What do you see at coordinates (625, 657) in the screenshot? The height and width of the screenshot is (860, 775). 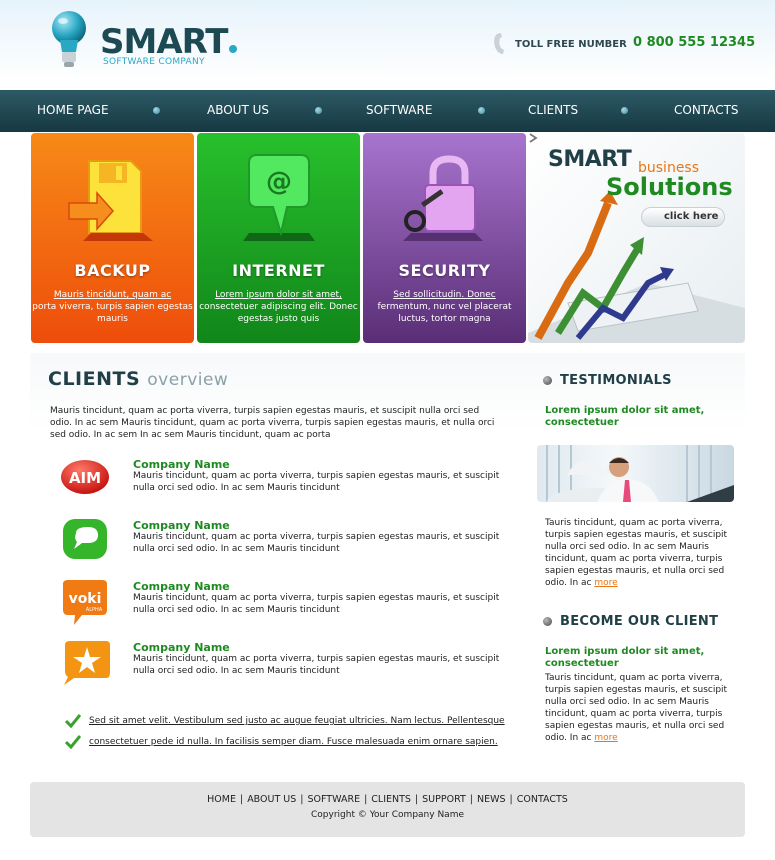 I see `become-client-lead: Lorem ipsum dolor sit amet, consectetuer` at bounding box center [625, 657].